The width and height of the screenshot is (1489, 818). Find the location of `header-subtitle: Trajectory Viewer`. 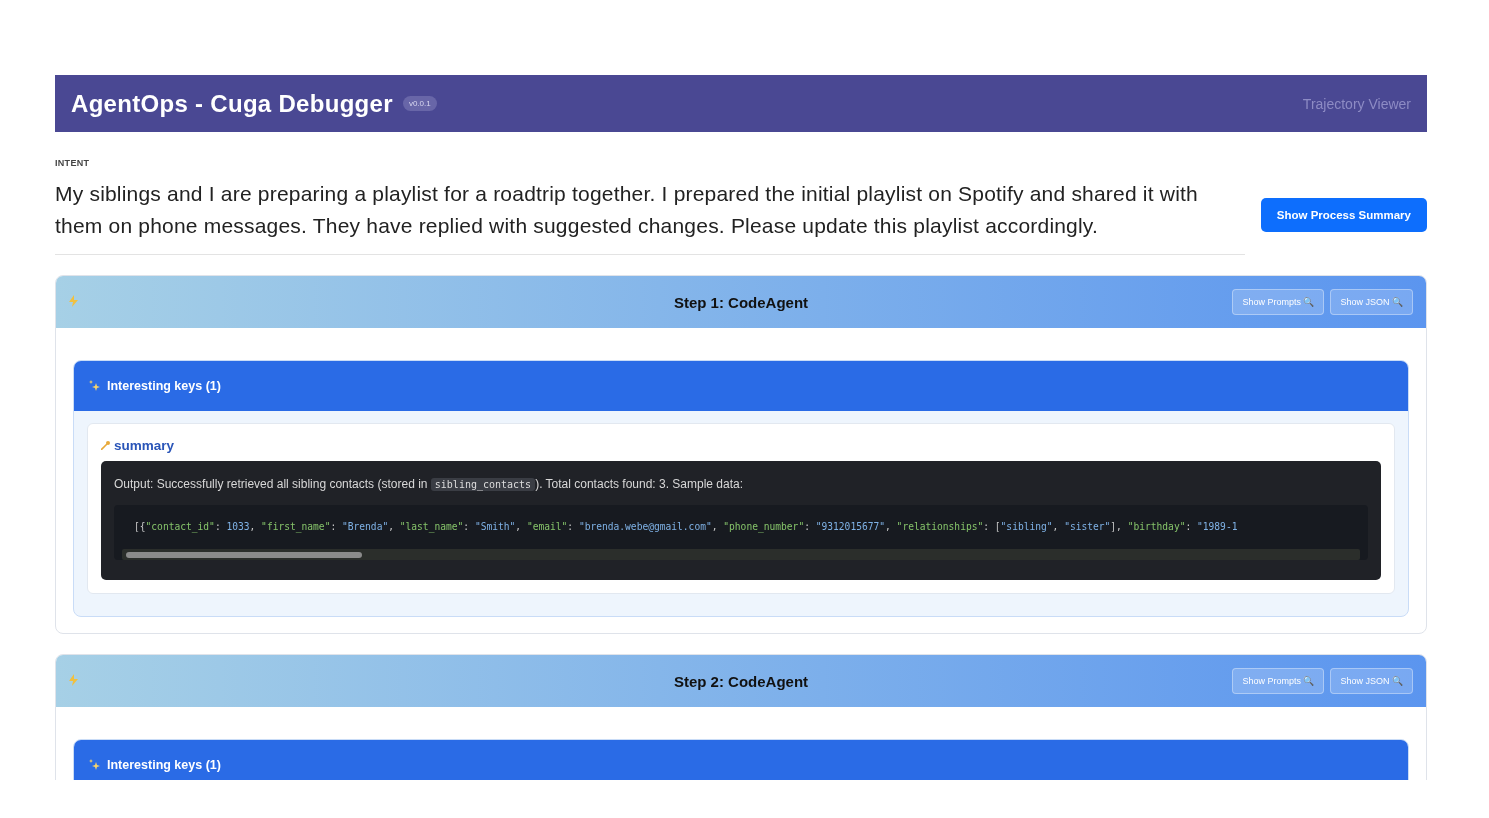

header-subtitle: Trajectory Viewer is located at coordinates (1356, 103).